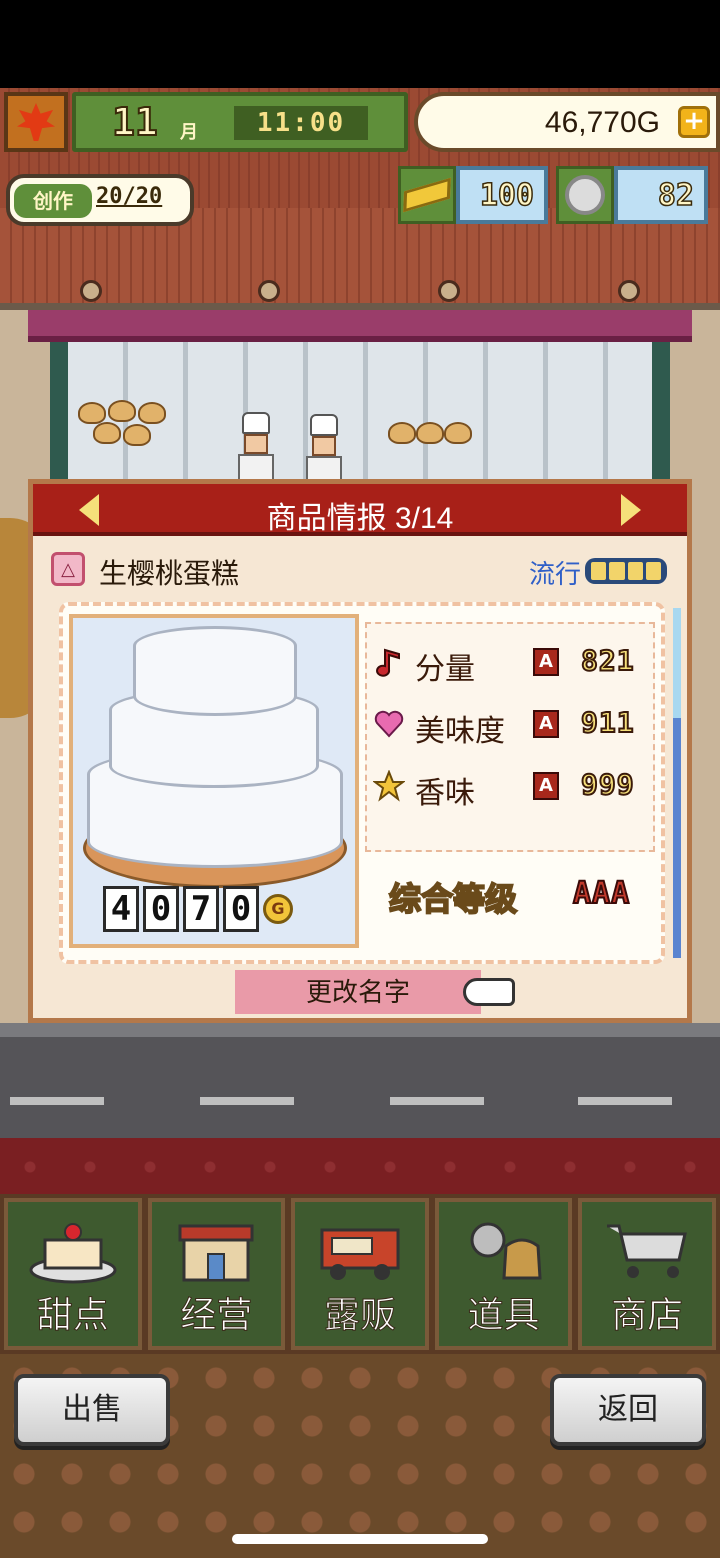 This screenshot has width=720, height=1558. What do you see at coordinates (460, 731) in the screenshot?
I see `stat-label: 美味度` at bounding box center [460, 731].